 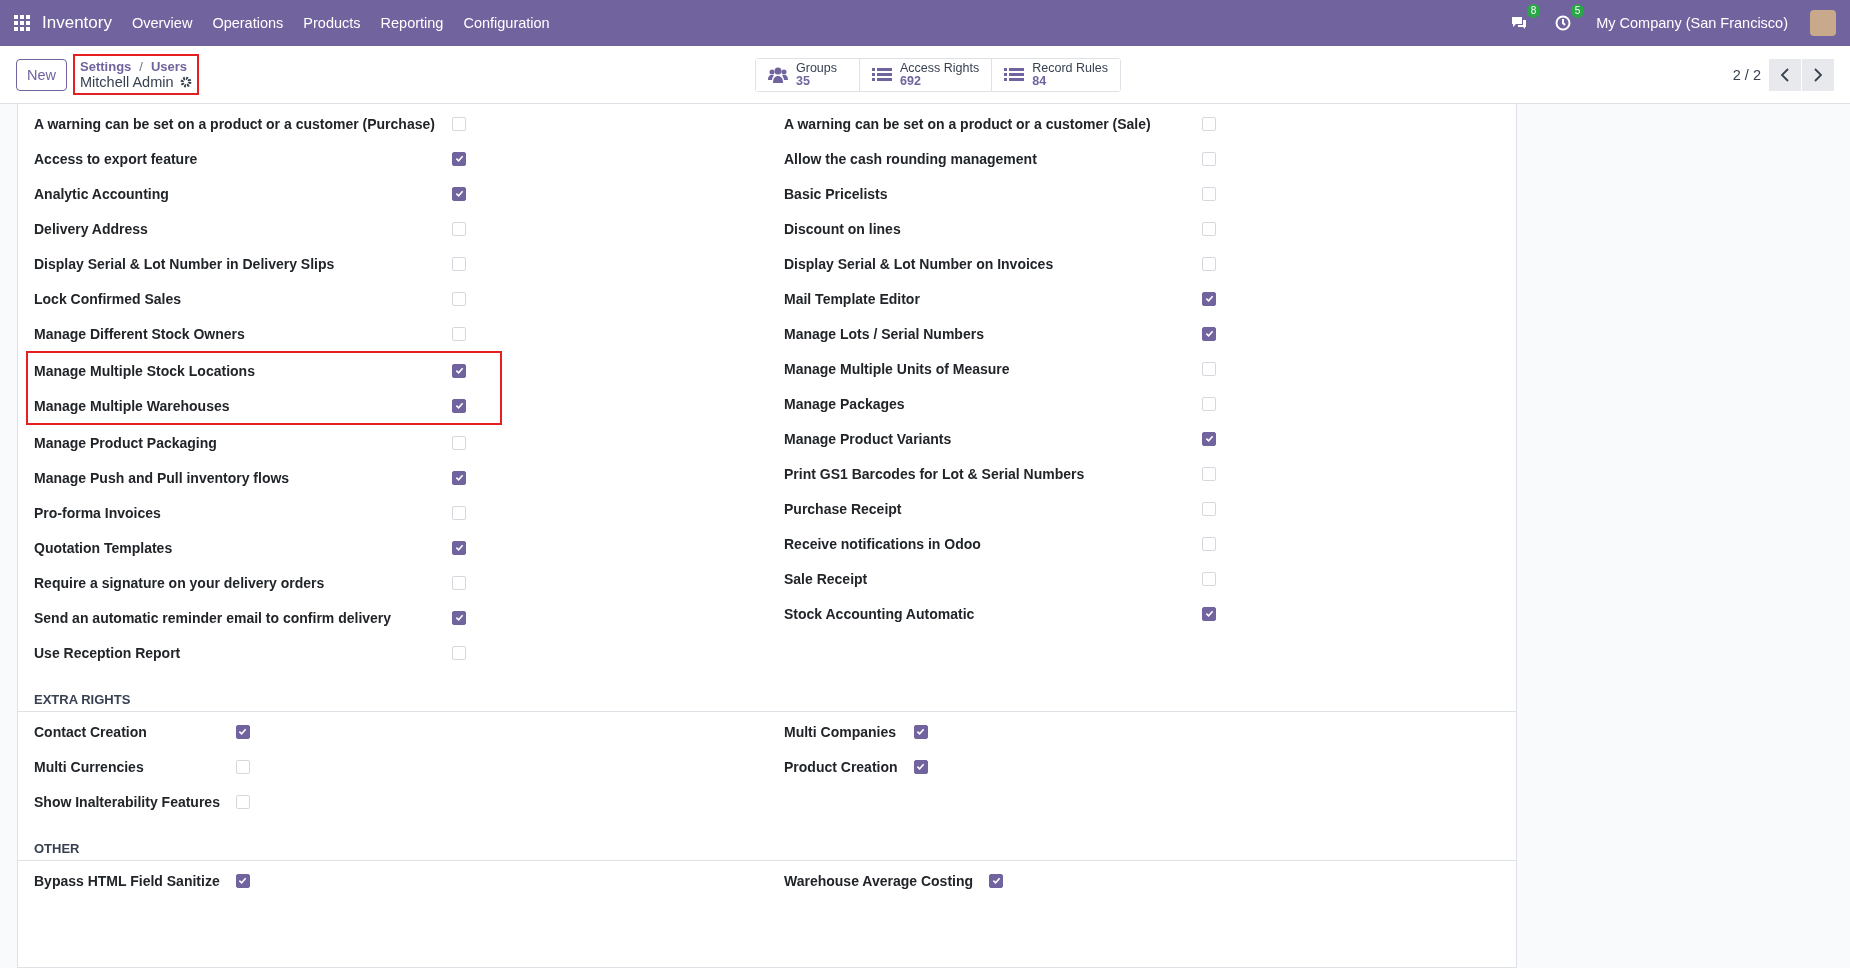 What do you see at coordinates (808, 74) in the screenshot?
I see `stat-button: Groups 35` at bounding box center [808, 74].